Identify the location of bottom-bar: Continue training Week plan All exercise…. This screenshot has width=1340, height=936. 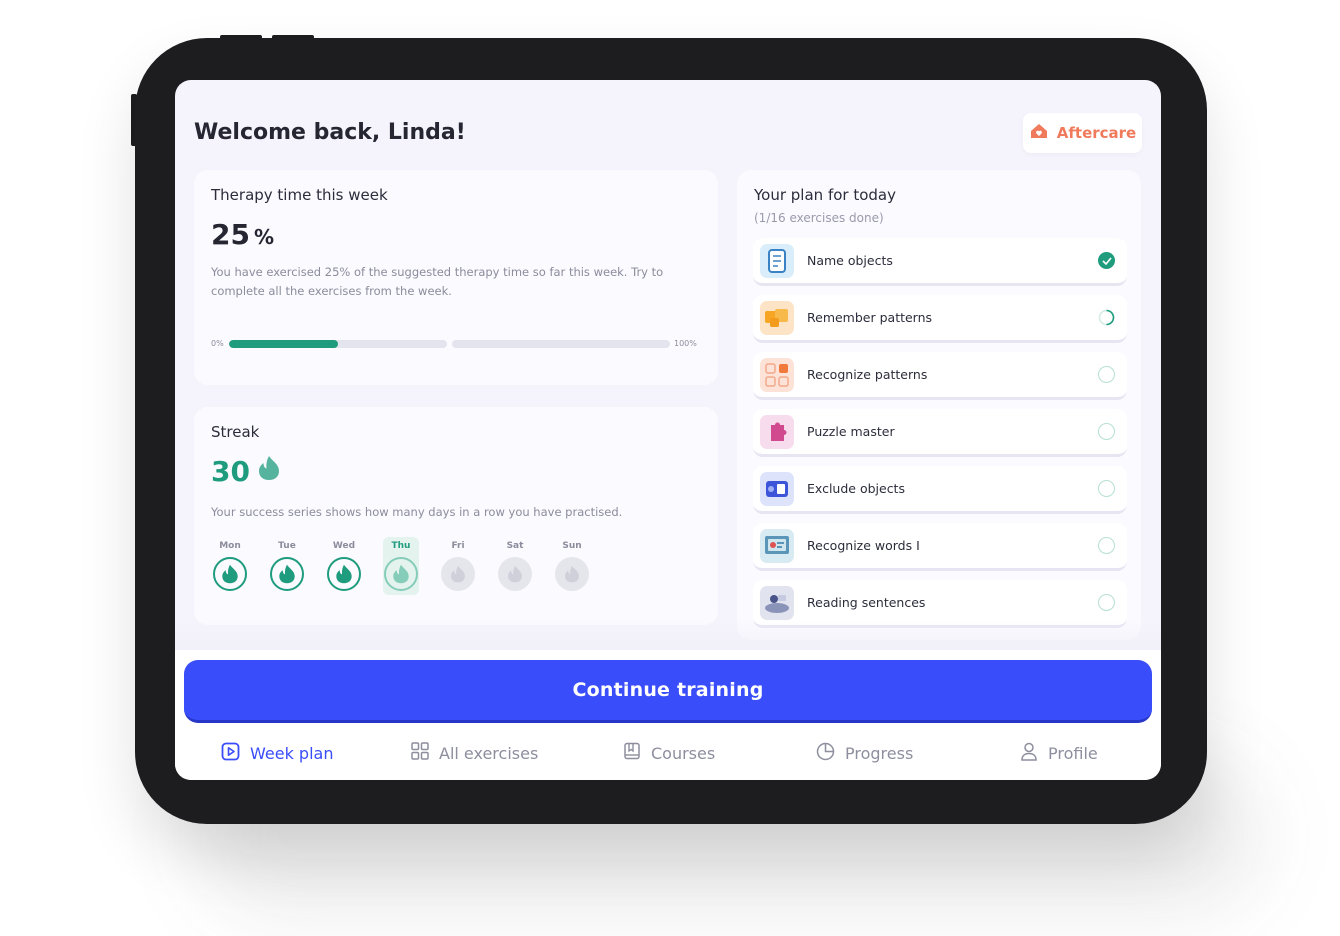
(668, 715).